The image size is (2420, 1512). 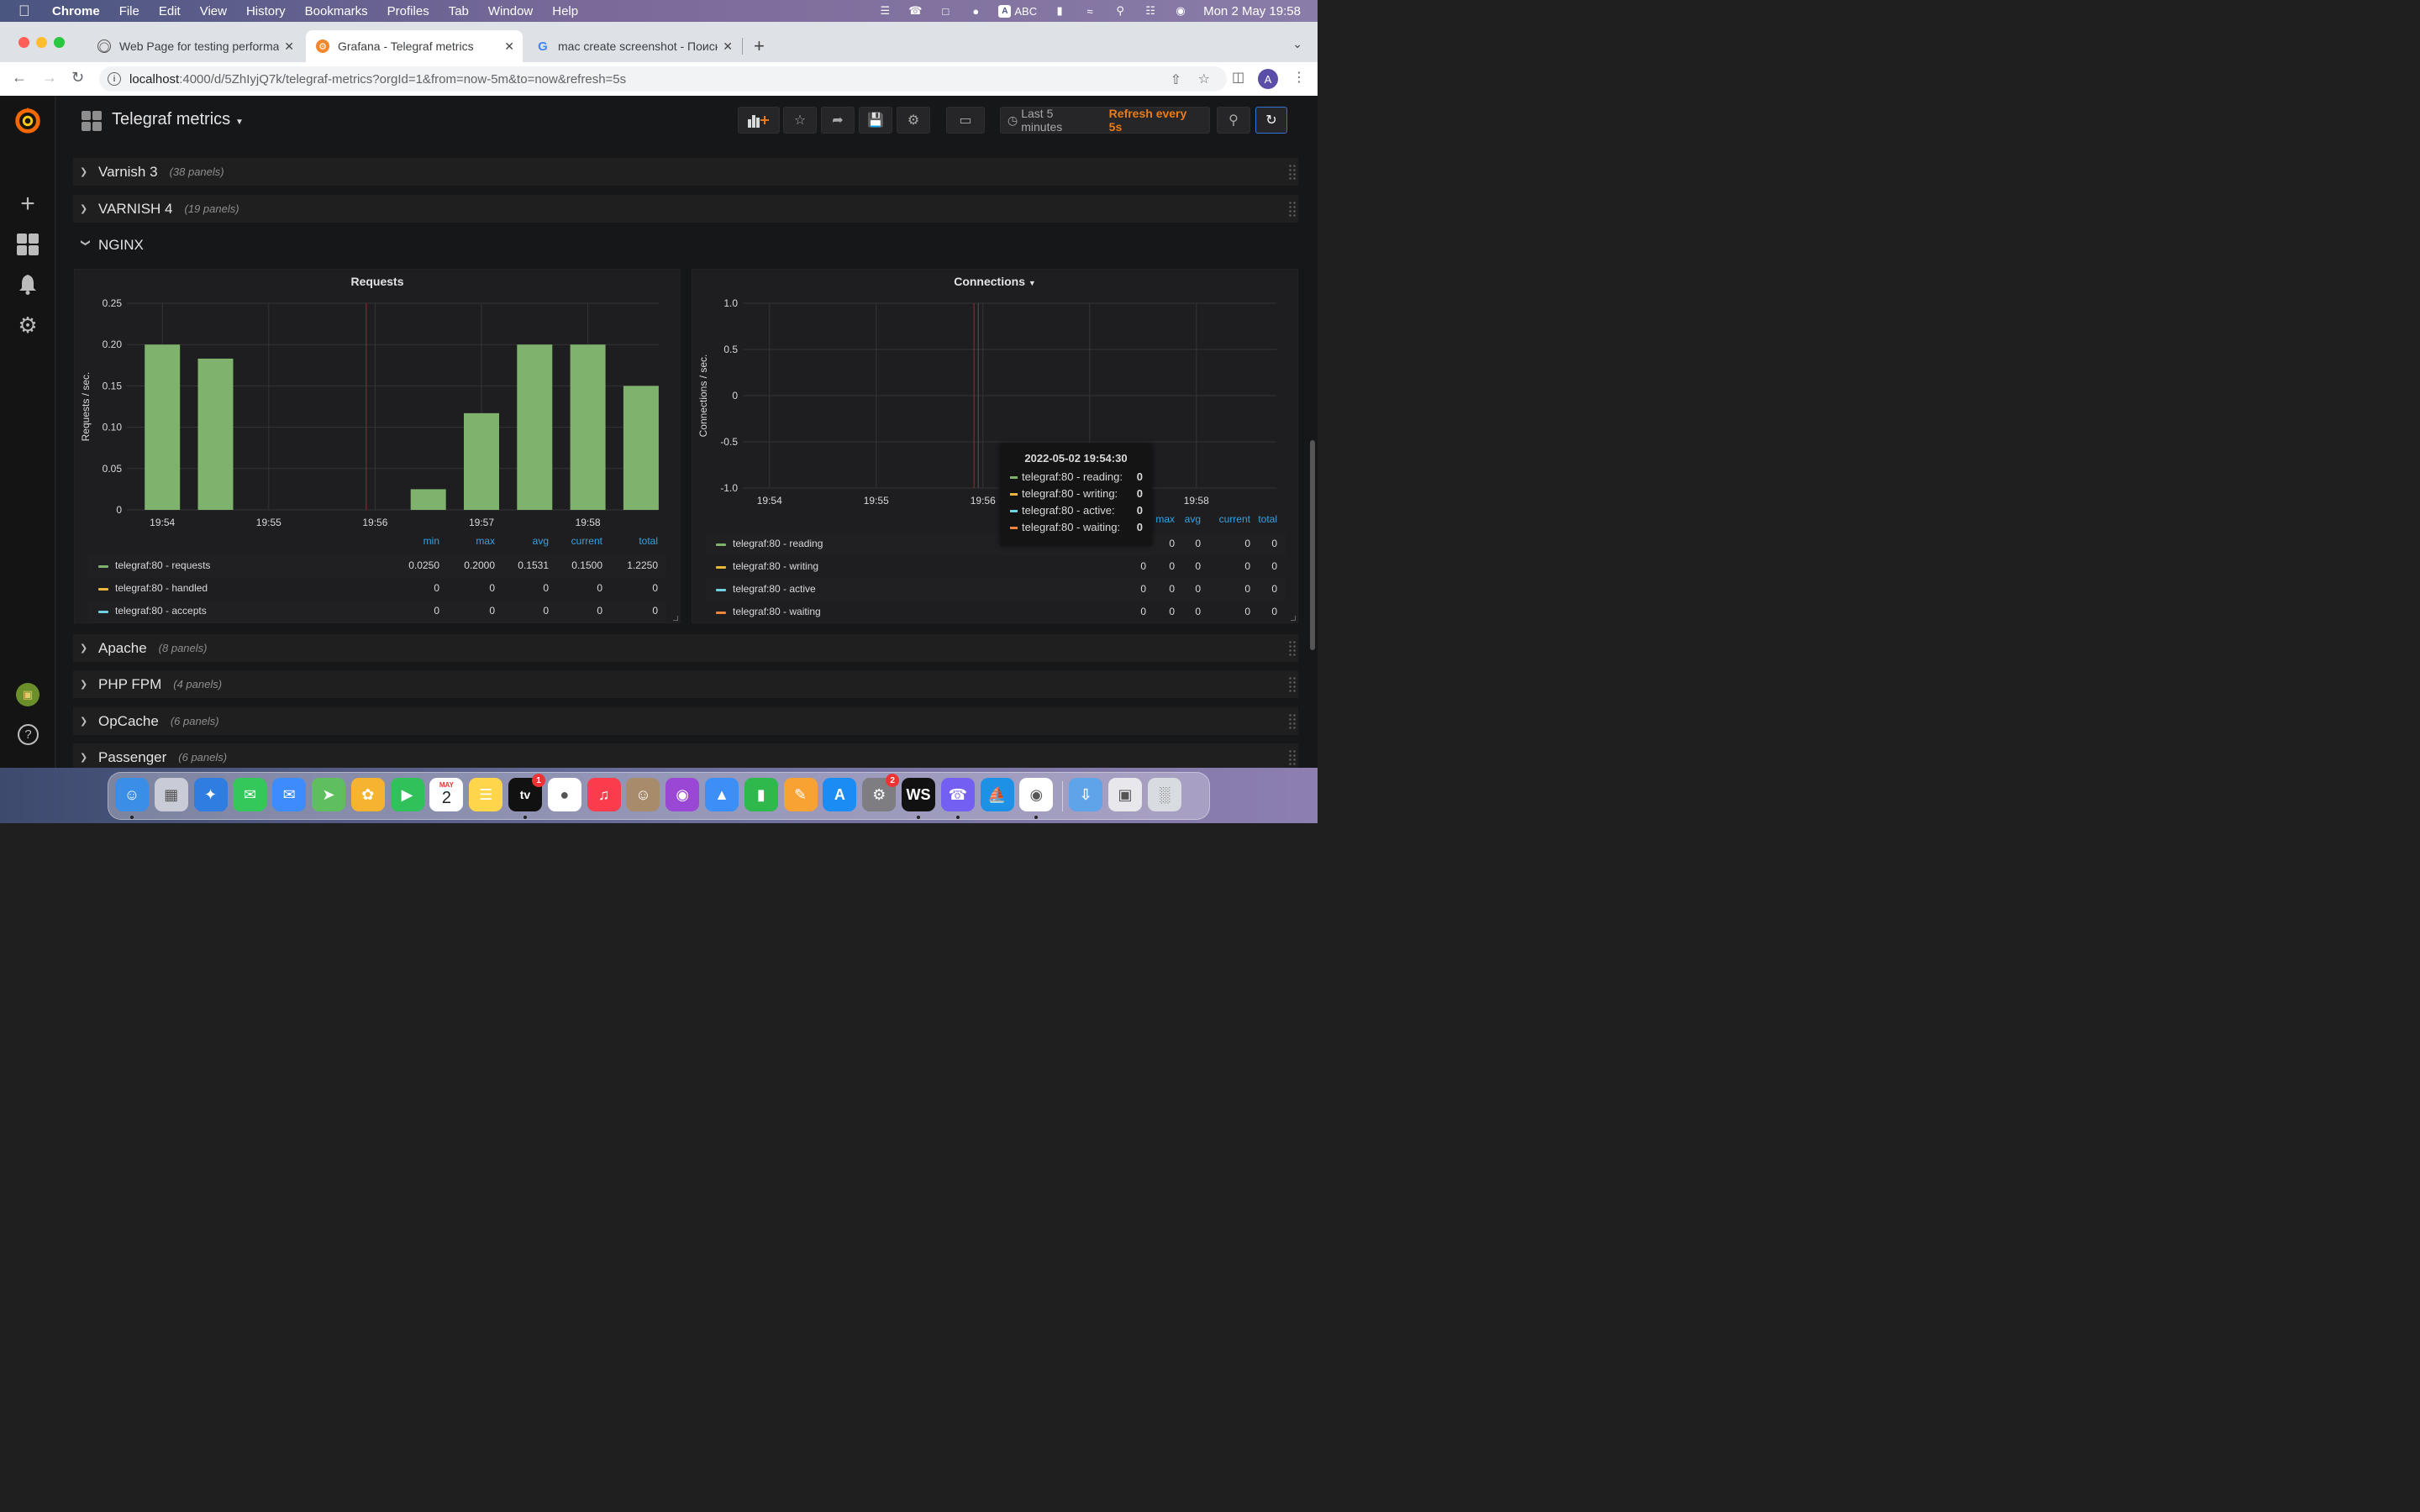 What do you see at coordinates (759, 46) in the screenshot?
I see `new-tab-button: +` at bounding box center [759, 46].